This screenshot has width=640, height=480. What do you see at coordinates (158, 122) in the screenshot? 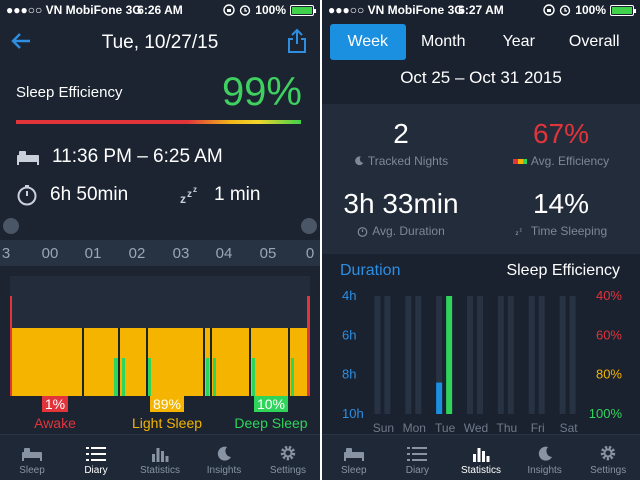
I see `efficiency-gradient-bar` at bounding box center [158, 122].